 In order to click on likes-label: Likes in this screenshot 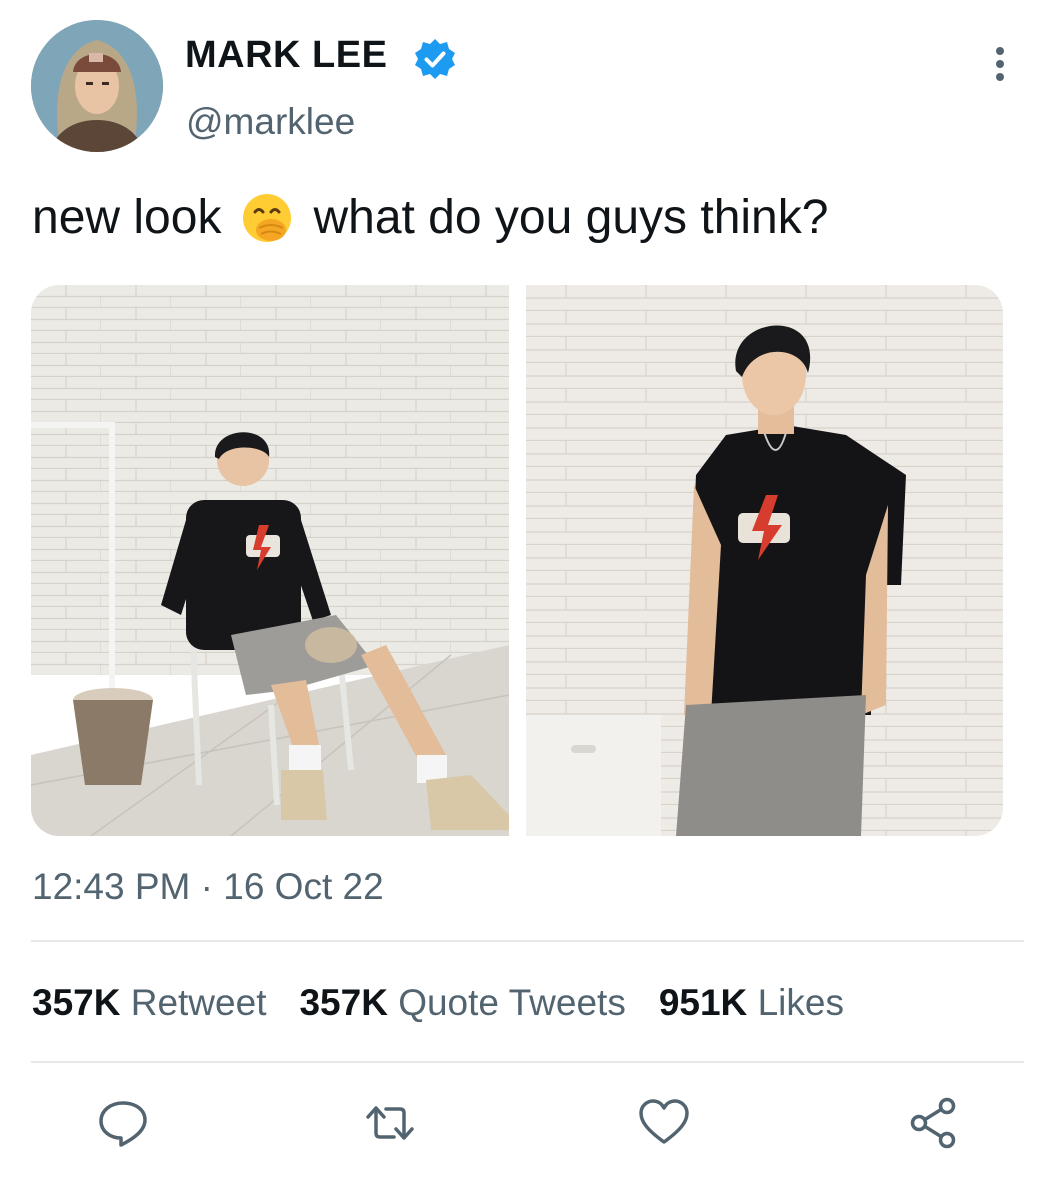, I will do `click(800, 1002)`.